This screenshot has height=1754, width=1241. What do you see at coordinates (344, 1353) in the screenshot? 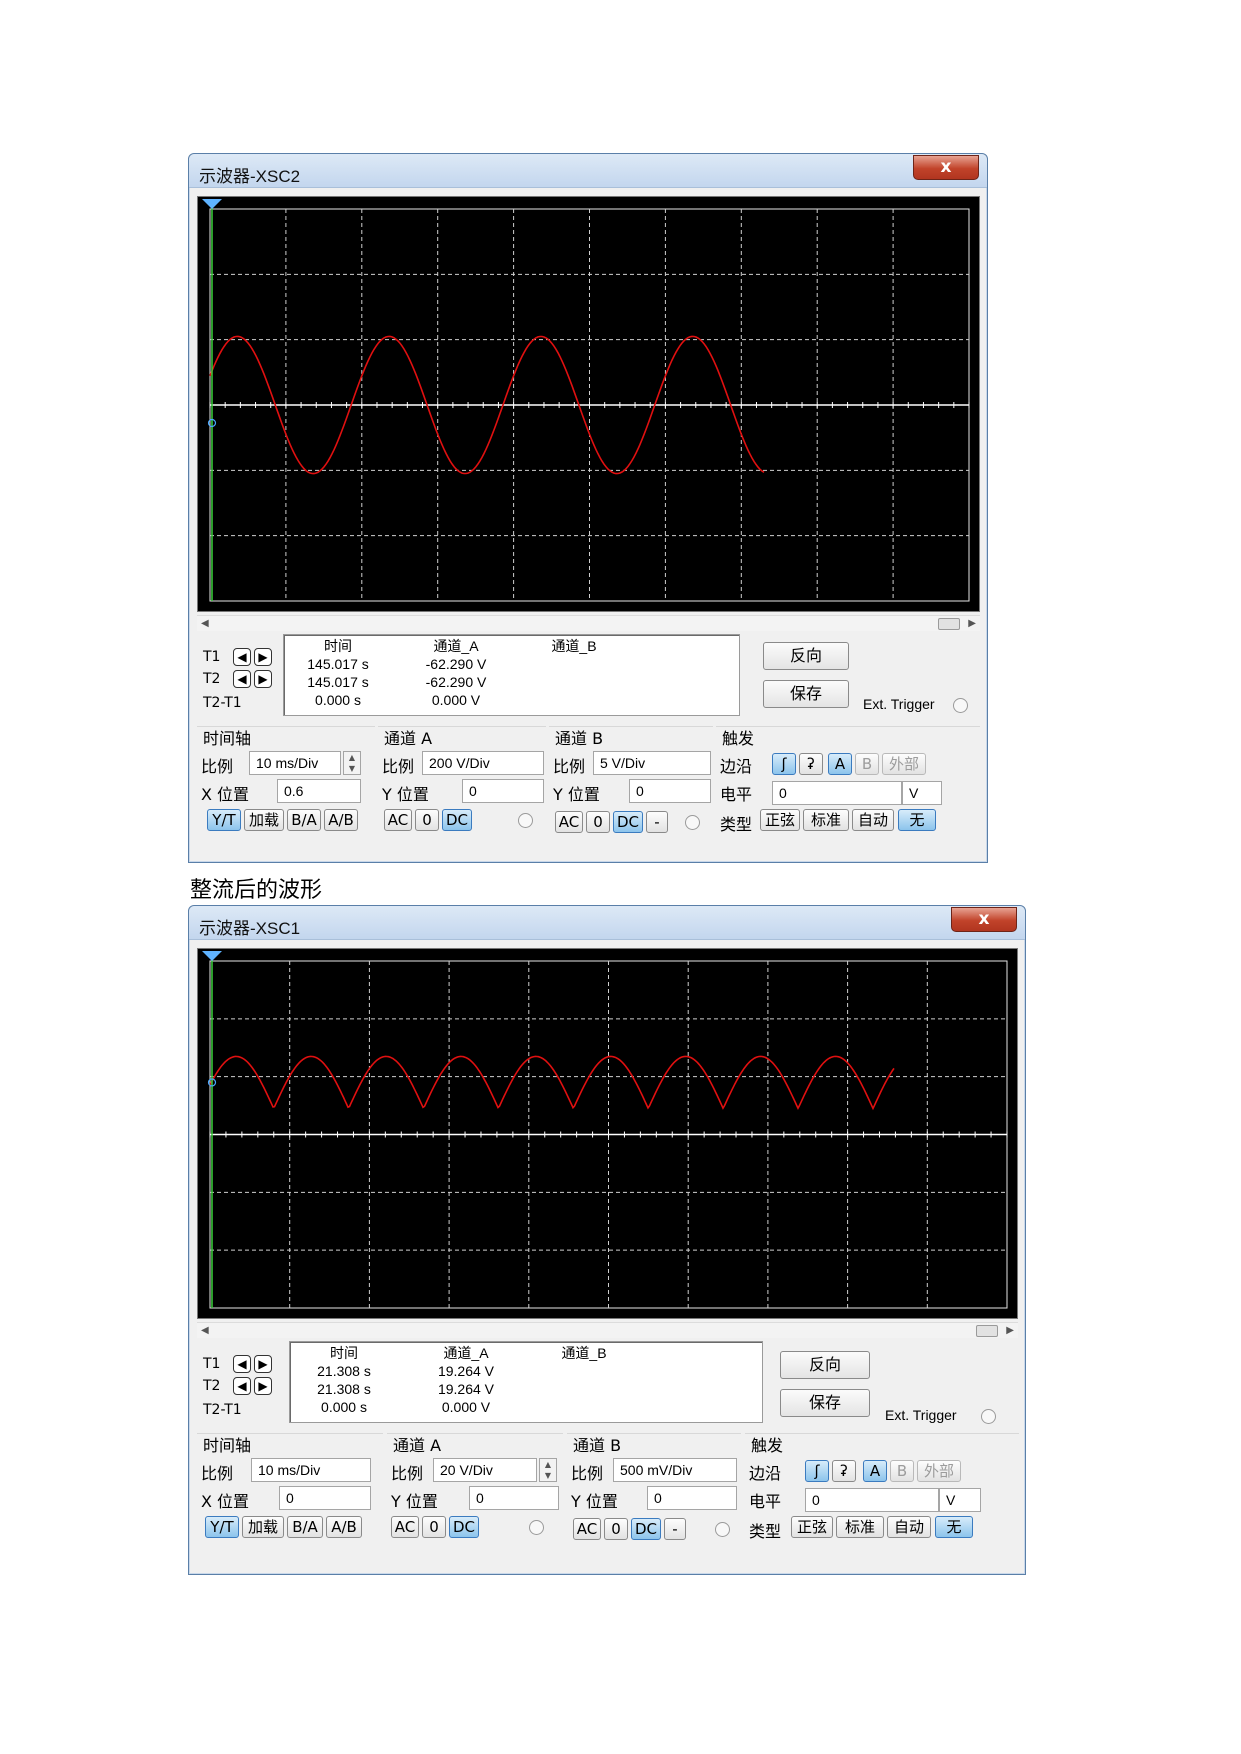
I see `col-time-header: 时间` at bounding box center [344, 1353].